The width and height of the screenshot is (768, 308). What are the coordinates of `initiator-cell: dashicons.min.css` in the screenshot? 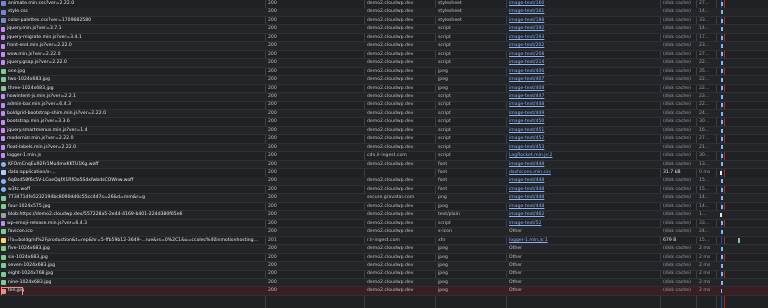 It's located at (543, 173).